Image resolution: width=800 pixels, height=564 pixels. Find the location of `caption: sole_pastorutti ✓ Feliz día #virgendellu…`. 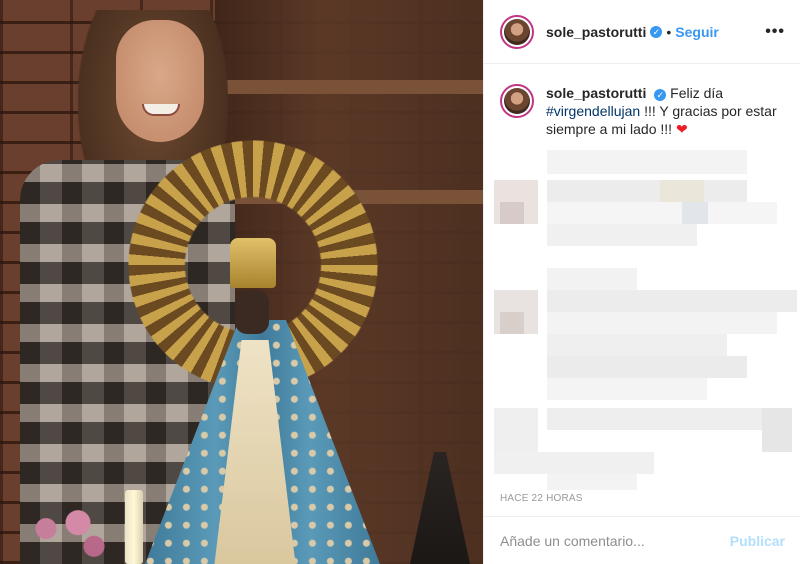

caption: sole_pastorutti ✓ Feliz día #virgendellu… is located at coordinates (645, 111).